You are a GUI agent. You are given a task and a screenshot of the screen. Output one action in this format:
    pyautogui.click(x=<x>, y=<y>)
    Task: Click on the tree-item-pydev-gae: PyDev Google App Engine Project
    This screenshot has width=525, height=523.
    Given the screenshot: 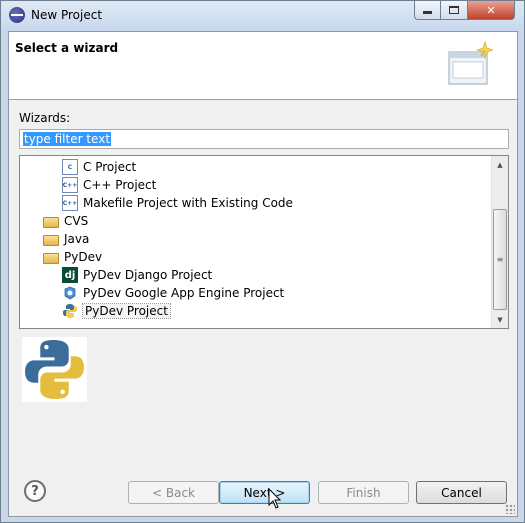 What is the action you would take?
    pyautogui.click(x=173, y=293)
    